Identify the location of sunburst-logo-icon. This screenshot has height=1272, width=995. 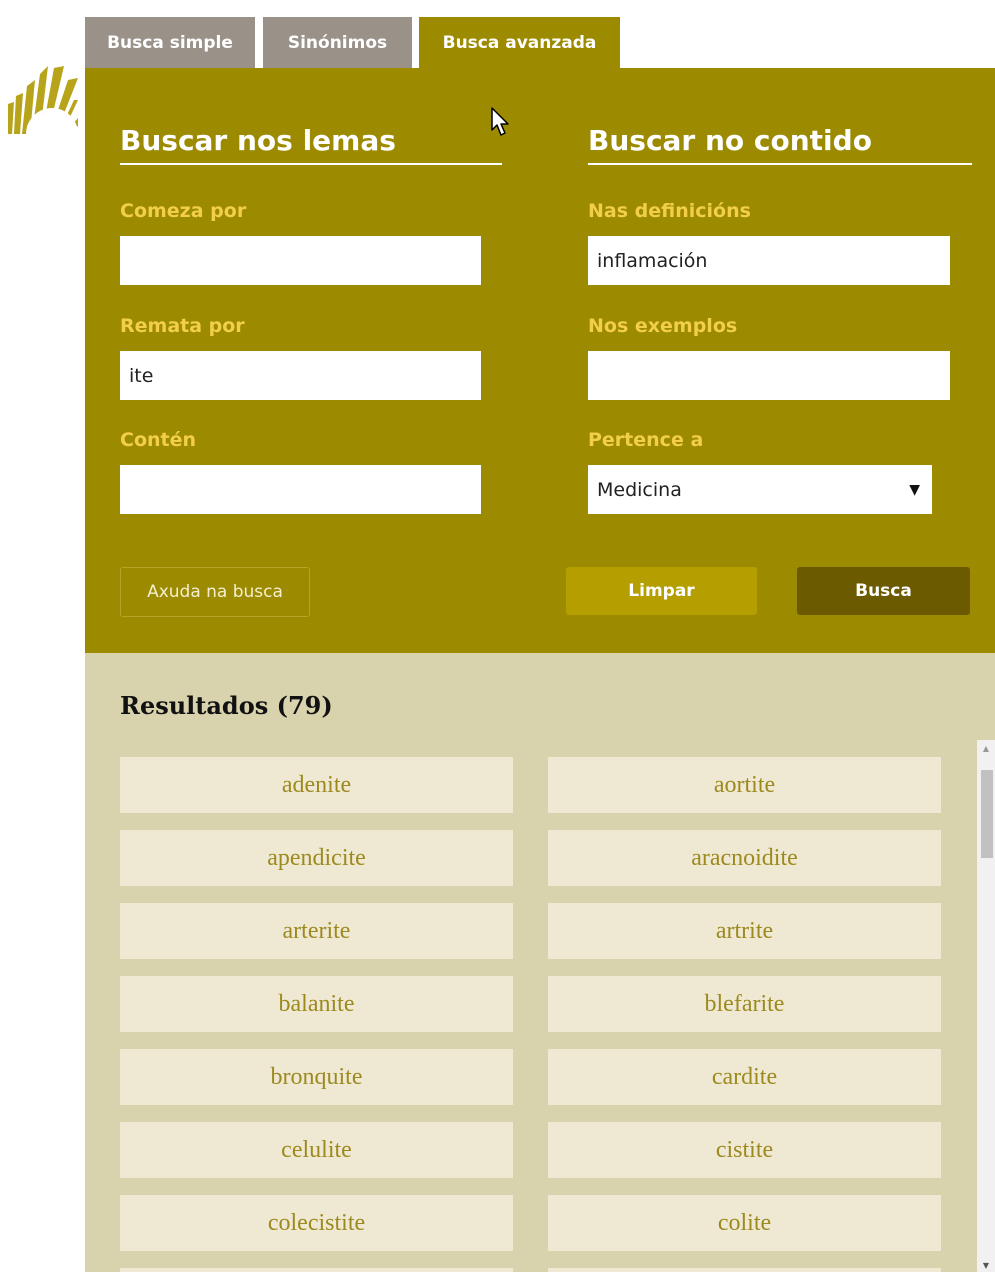
(43, 100).